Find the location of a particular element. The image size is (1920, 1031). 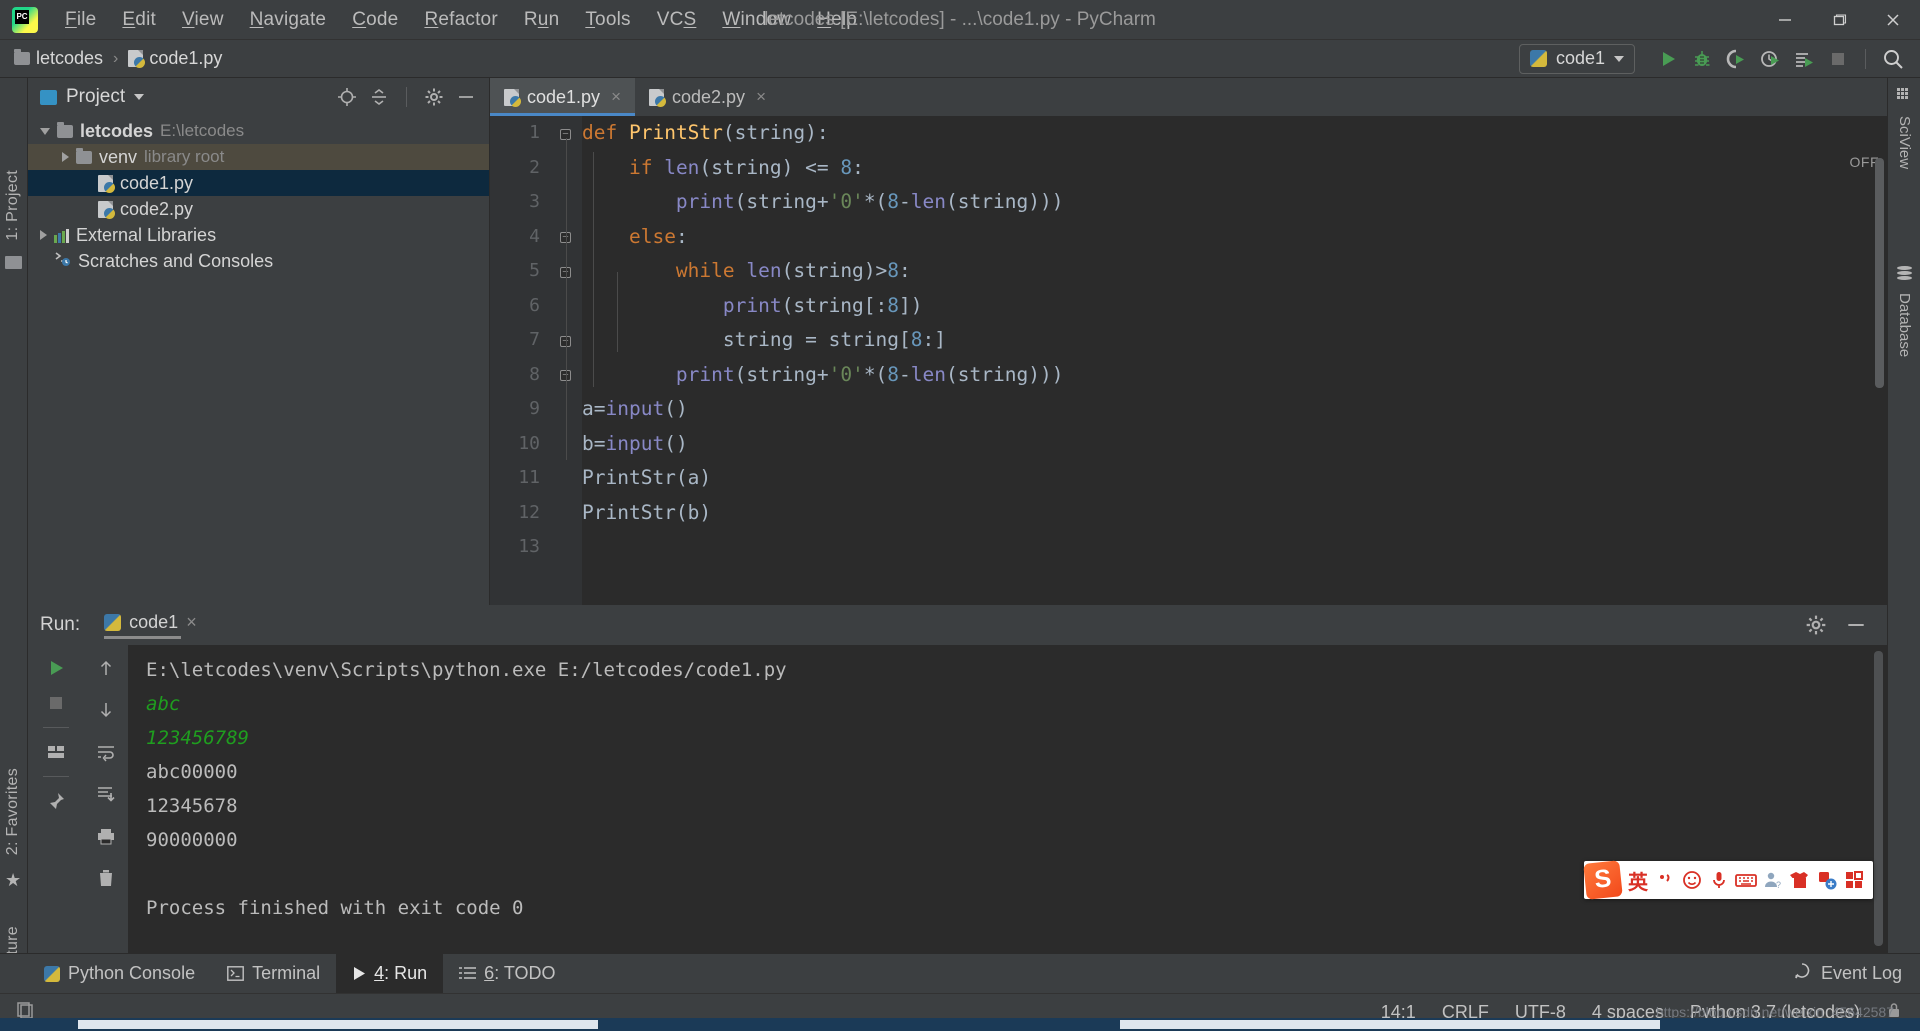

menu-item-navigate: Navigate is located at coordinates (288, 20).